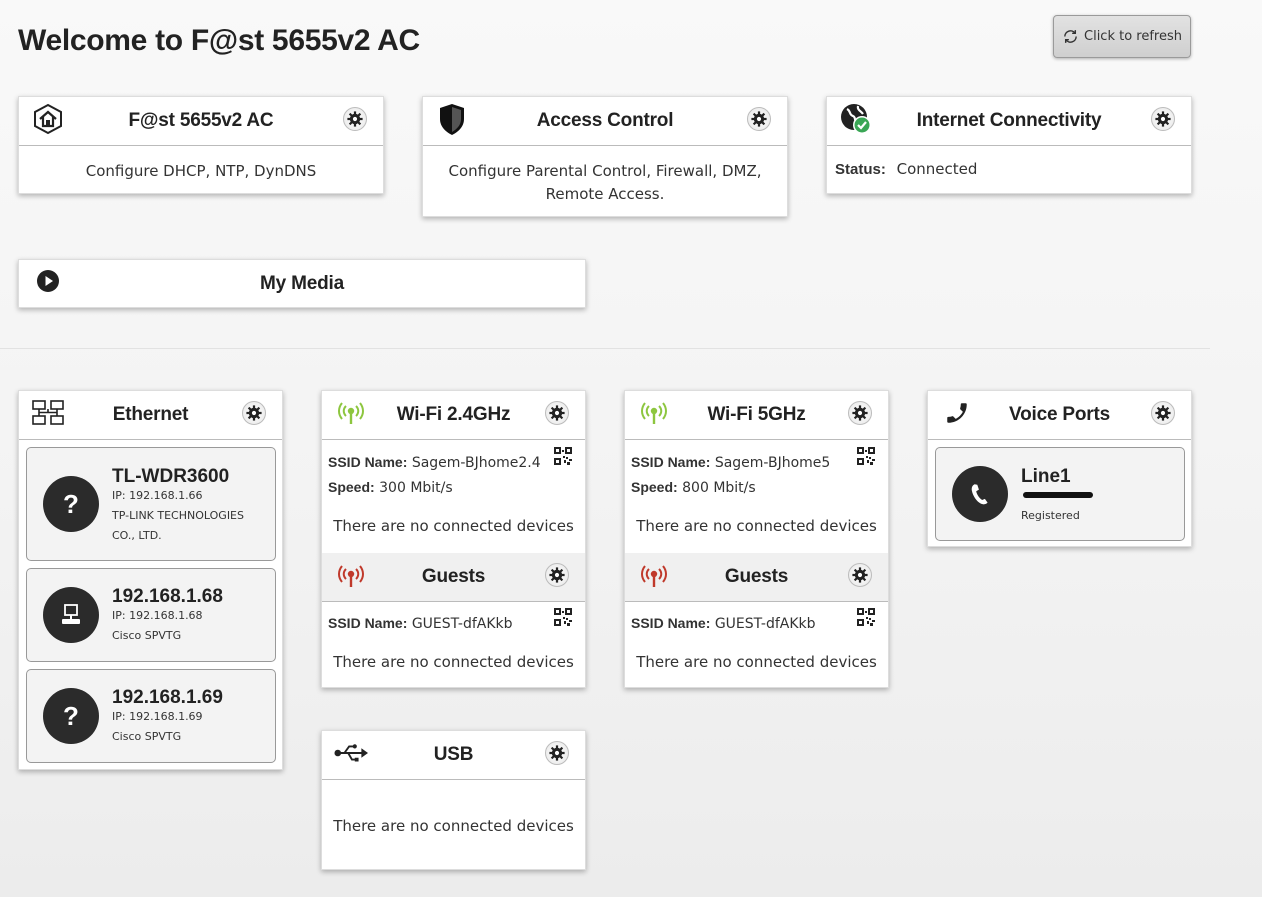 The image size is (1262, 897). Describe the element at coordinates (137, 535) in the screenshot. I see `device-vendor-line2: CO., LTD.` at that location.